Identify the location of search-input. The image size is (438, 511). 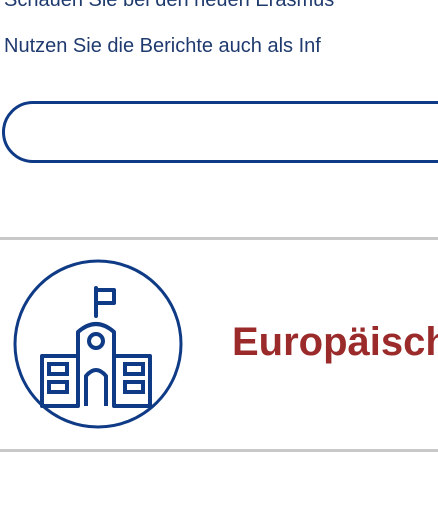
(220, 132).